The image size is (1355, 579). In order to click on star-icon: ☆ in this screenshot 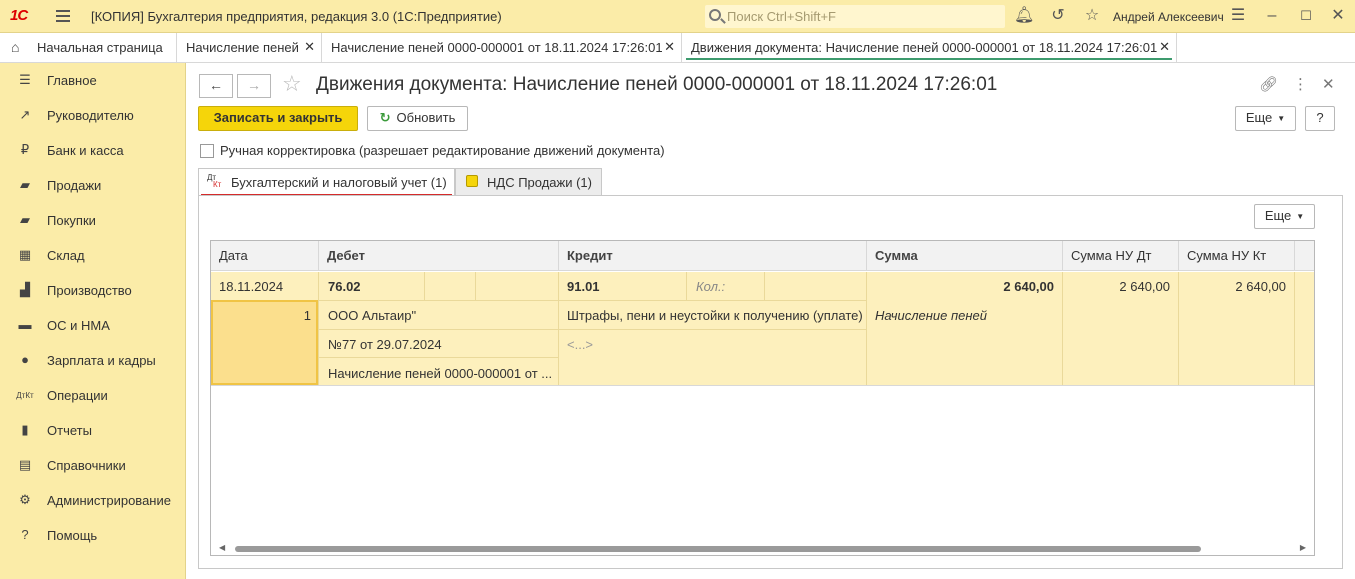, I will do `click(1092, 16)`.